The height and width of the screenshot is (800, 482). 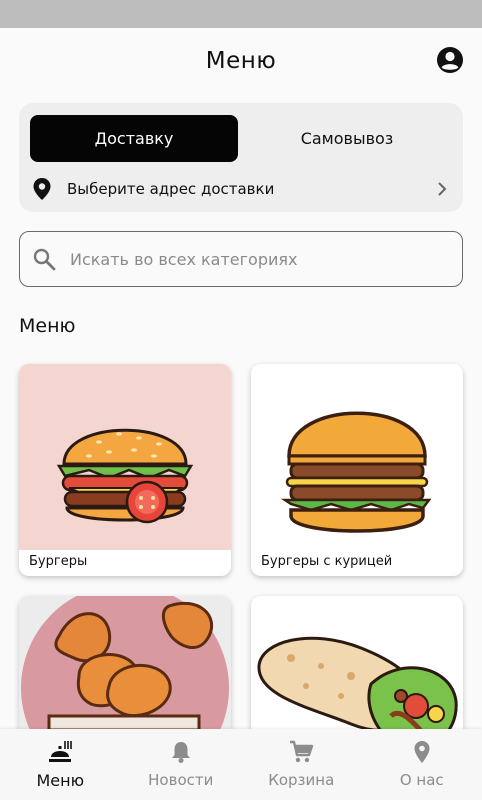 I want to click on chevron-right-icon, so click(x=442, y=189).